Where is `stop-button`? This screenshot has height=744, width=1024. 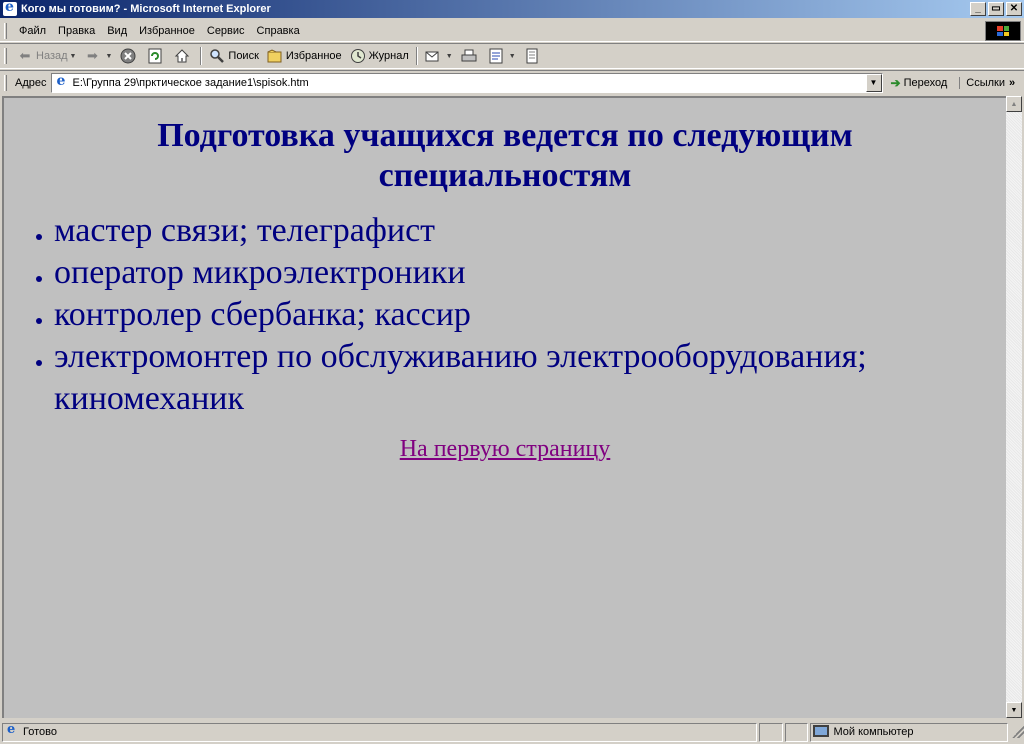
stop-button is located at coordinates (129, 56).